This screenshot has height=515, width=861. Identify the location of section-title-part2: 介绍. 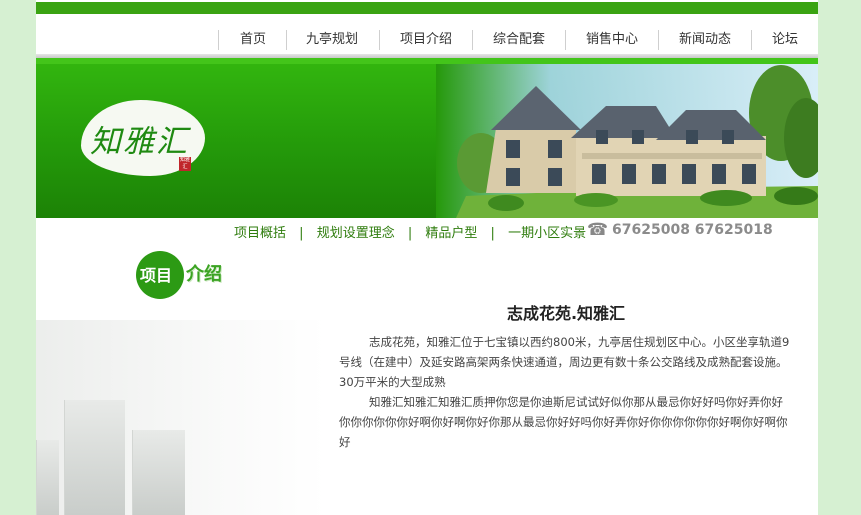
(204, 274).